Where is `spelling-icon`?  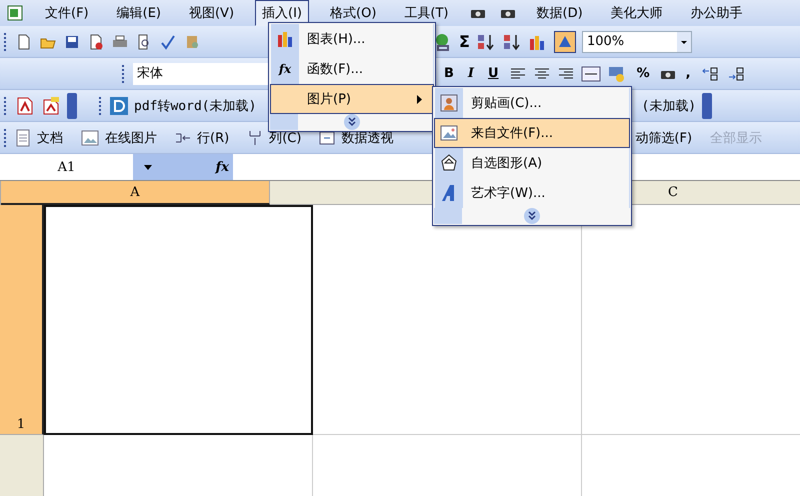 spelling-icon is located at coordinates (168, 41).